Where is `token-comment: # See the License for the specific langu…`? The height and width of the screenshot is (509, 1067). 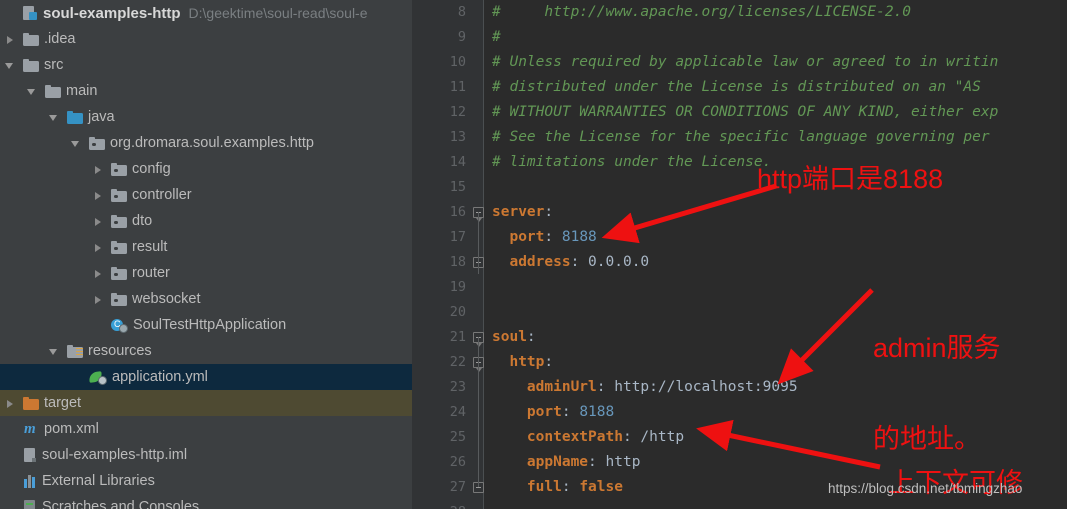 token-comment: # See the License for the specific langu… is located at coordinates (741, 137).